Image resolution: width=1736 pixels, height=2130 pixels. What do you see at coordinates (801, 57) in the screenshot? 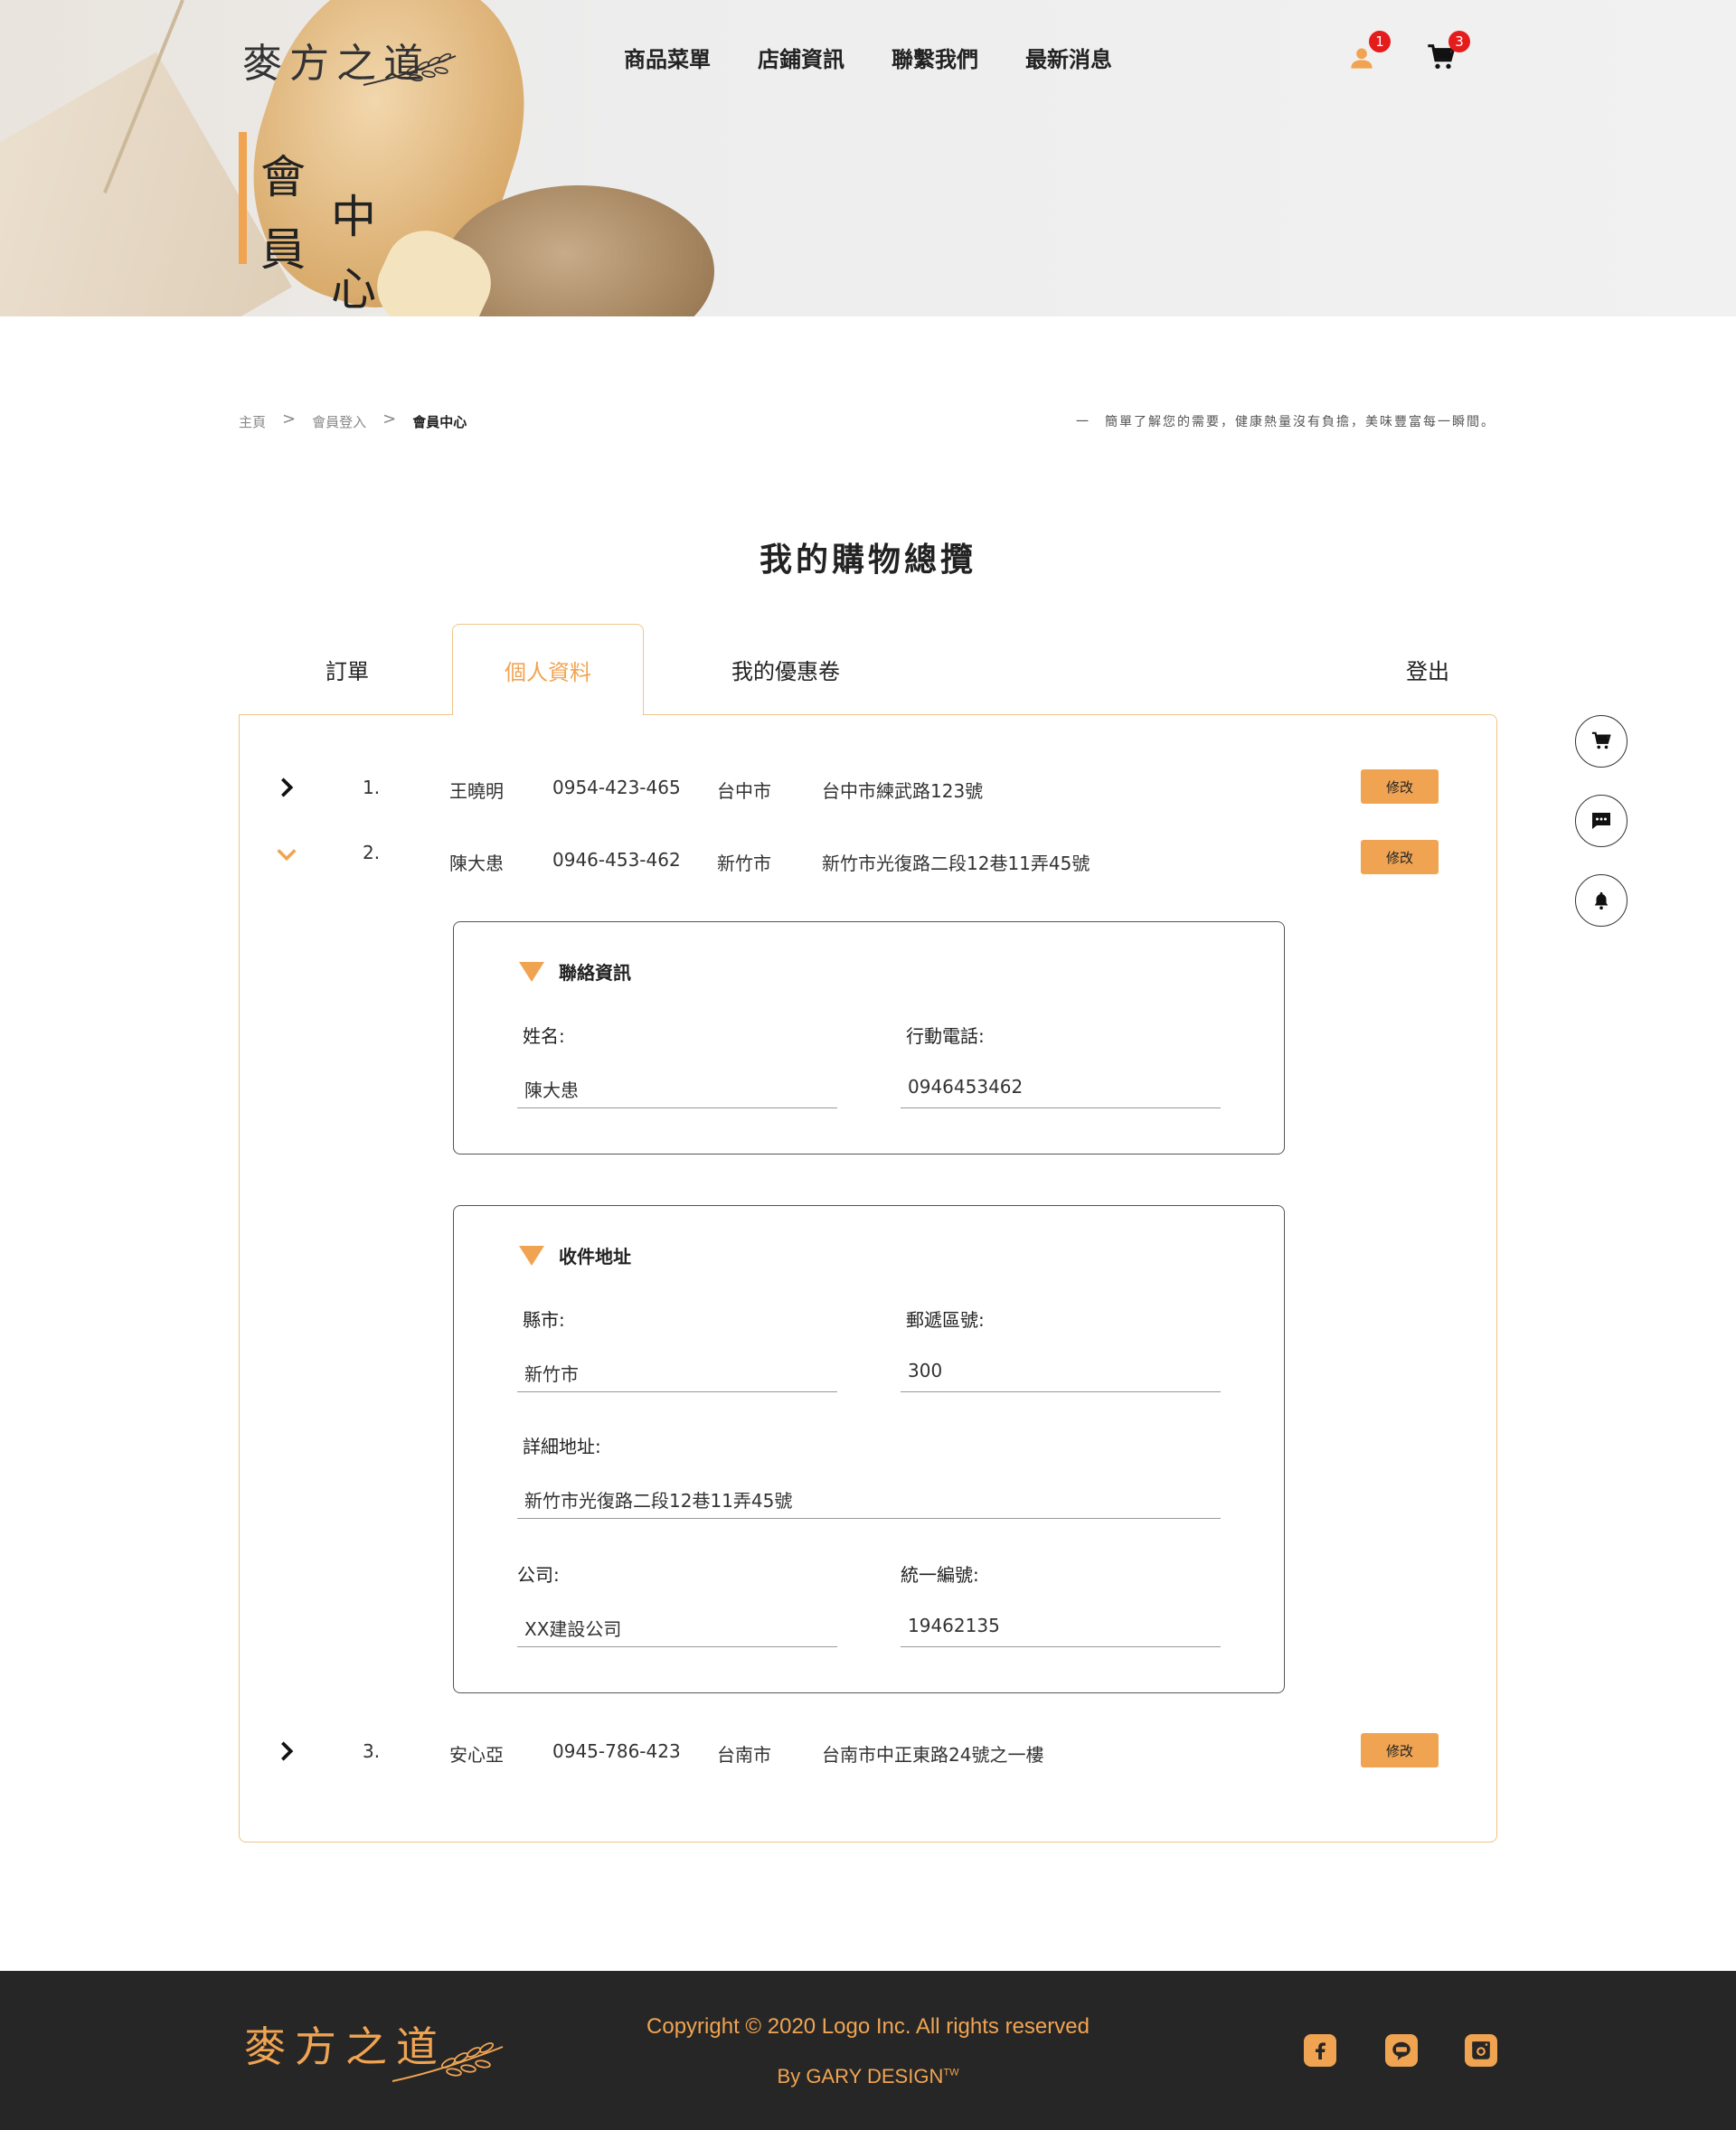
I see `nav-item-store-info: 店鋪資訊` at bounding box center [801, 57].